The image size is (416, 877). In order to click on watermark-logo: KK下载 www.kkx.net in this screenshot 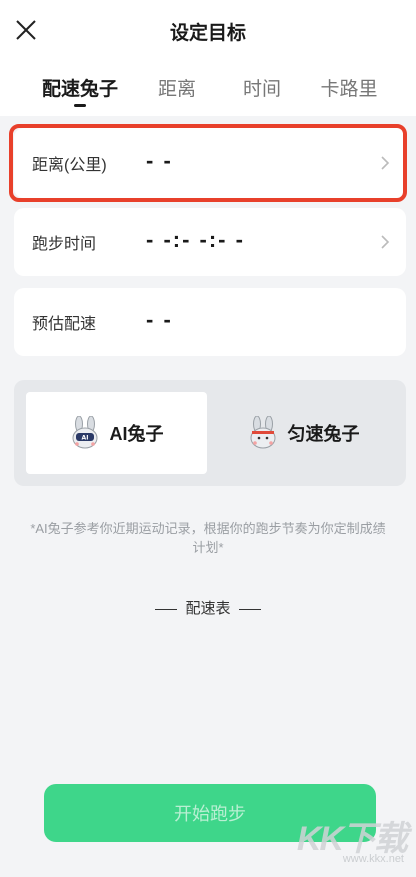, I will do `click(350, 835)`.